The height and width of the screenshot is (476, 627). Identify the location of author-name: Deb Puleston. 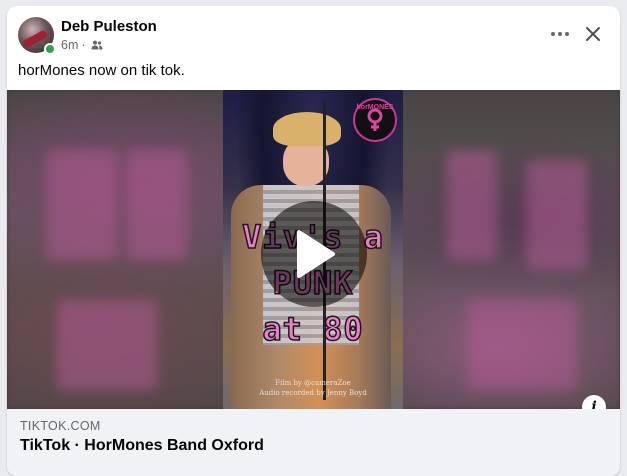
(109, 26).